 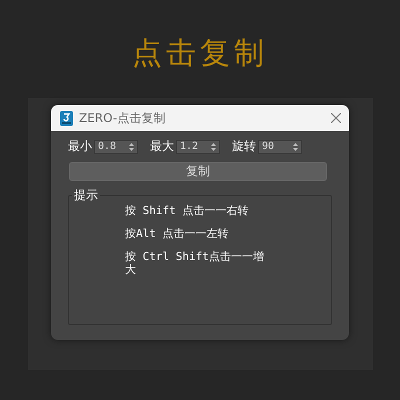 I want to click on spinner-label: 旋转, so click(x=244, y=146).